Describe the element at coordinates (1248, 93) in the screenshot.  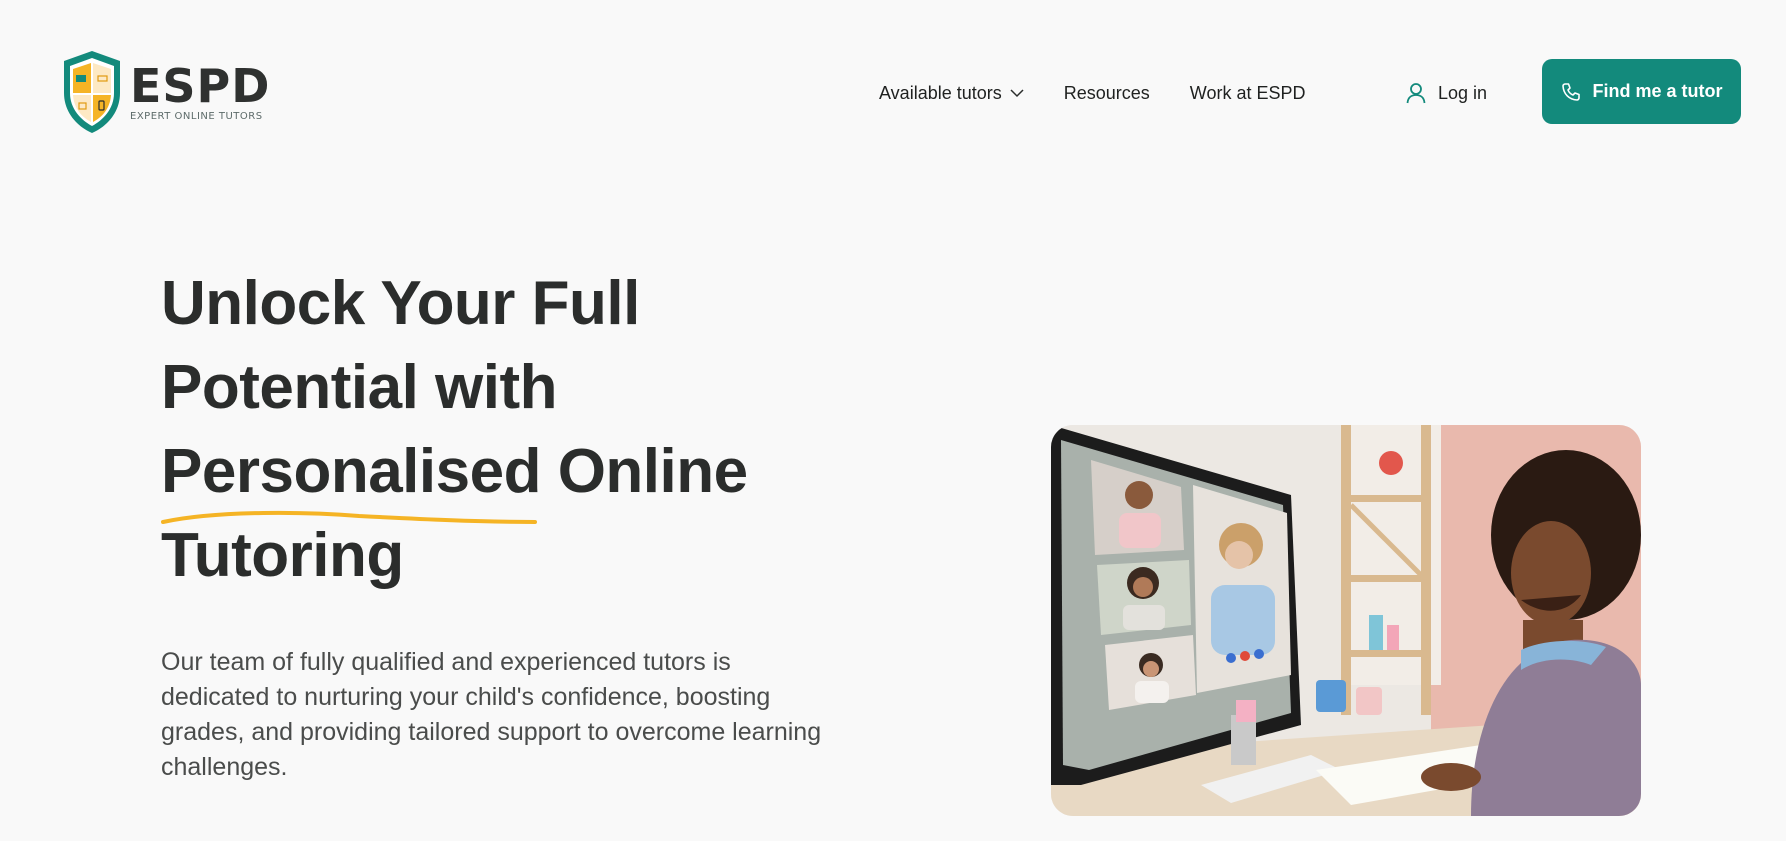
I see `nav-item-work-at-espd: Work at ESPD` at that location.